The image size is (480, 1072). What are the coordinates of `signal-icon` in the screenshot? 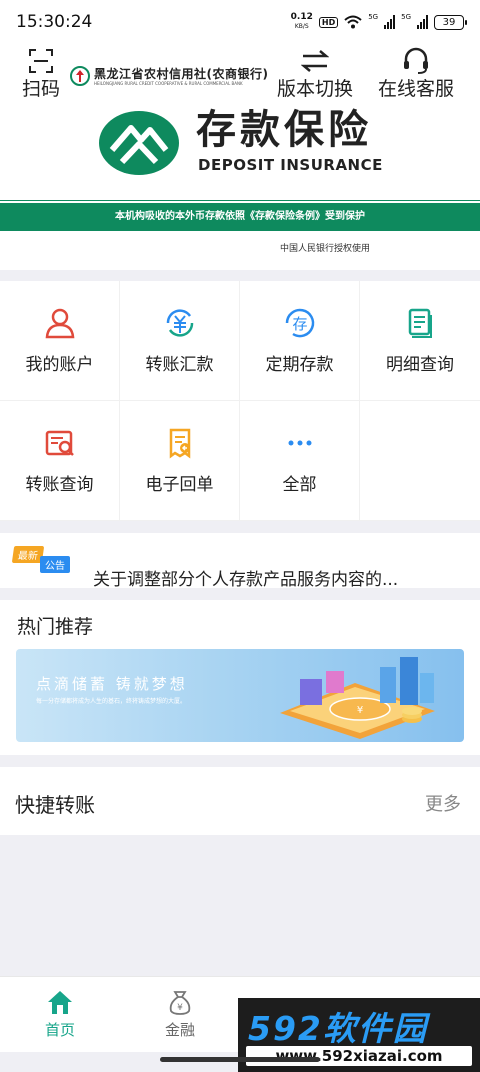 It's located at (390, 22).